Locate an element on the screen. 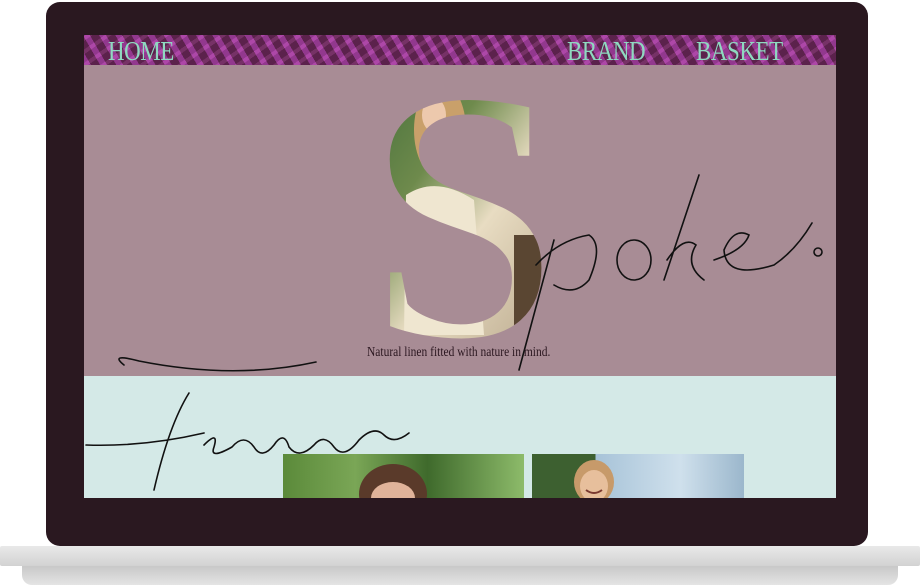 The width and height of the screenshot is (920, 587). laptop-base is located at coordinates (460, 565).